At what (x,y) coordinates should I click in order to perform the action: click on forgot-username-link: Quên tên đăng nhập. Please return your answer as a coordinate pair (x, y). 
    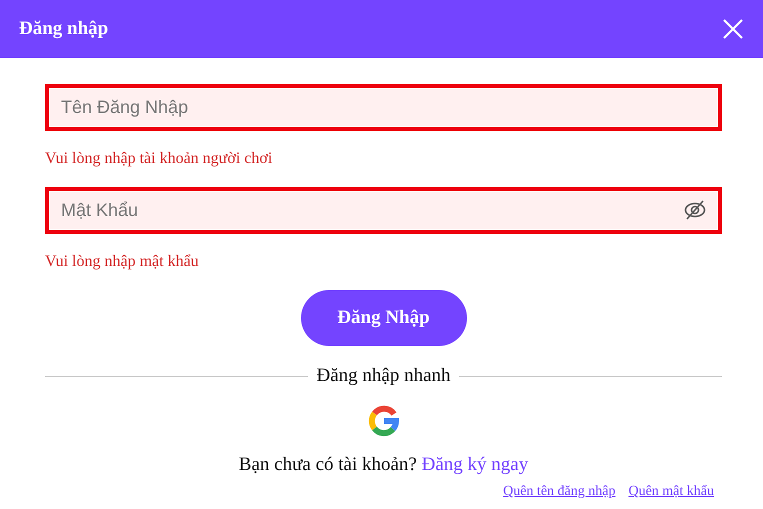
    Looking at the image, I should click on (559, 491).